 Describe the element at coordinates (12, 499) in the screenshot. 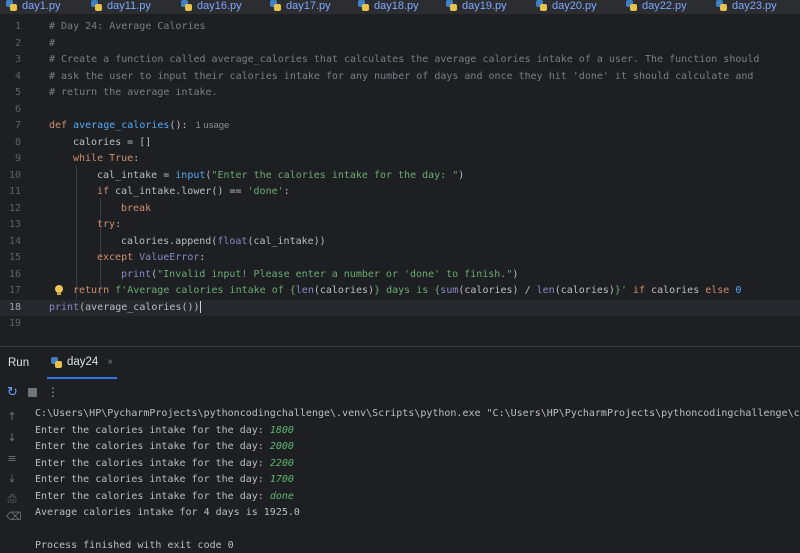

I see `print-icon: ⎙` at that location.